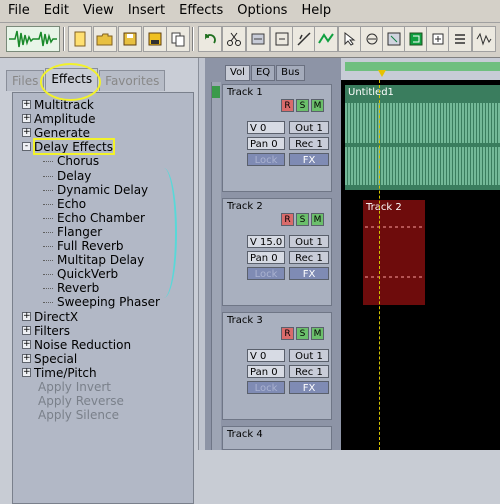 The height and width of the screenshot is (504, 500). I want to click on clip-track2: Track 2, so click(394, 252).